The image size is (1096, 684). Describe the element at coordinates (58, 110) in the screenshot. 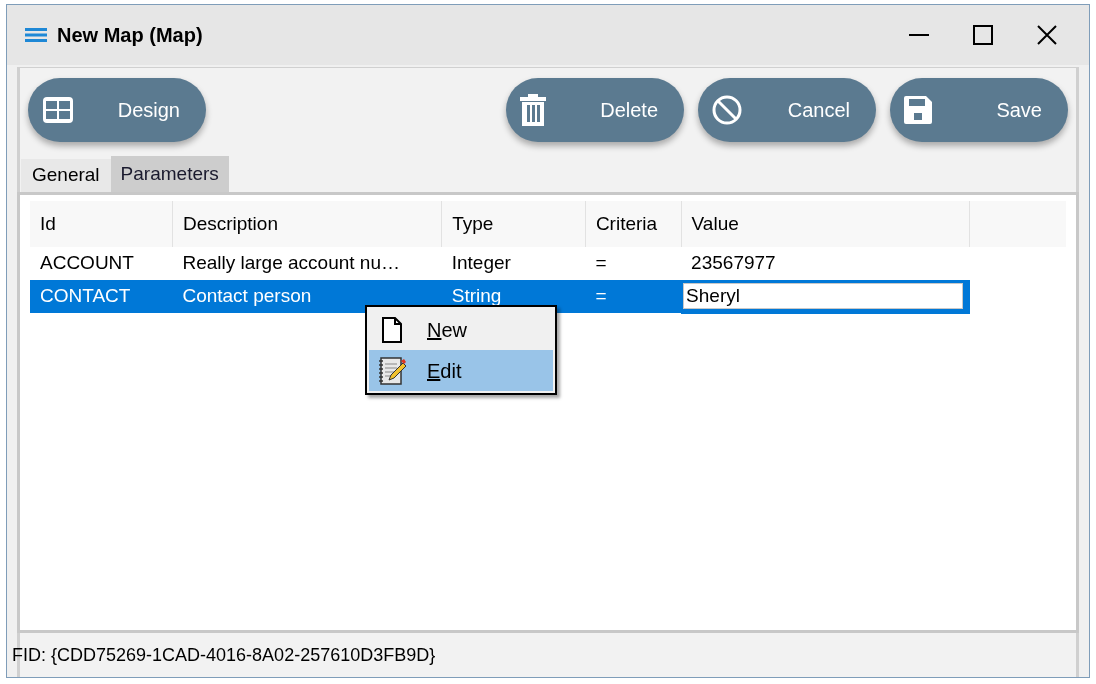

I see `table-icon` at that location.